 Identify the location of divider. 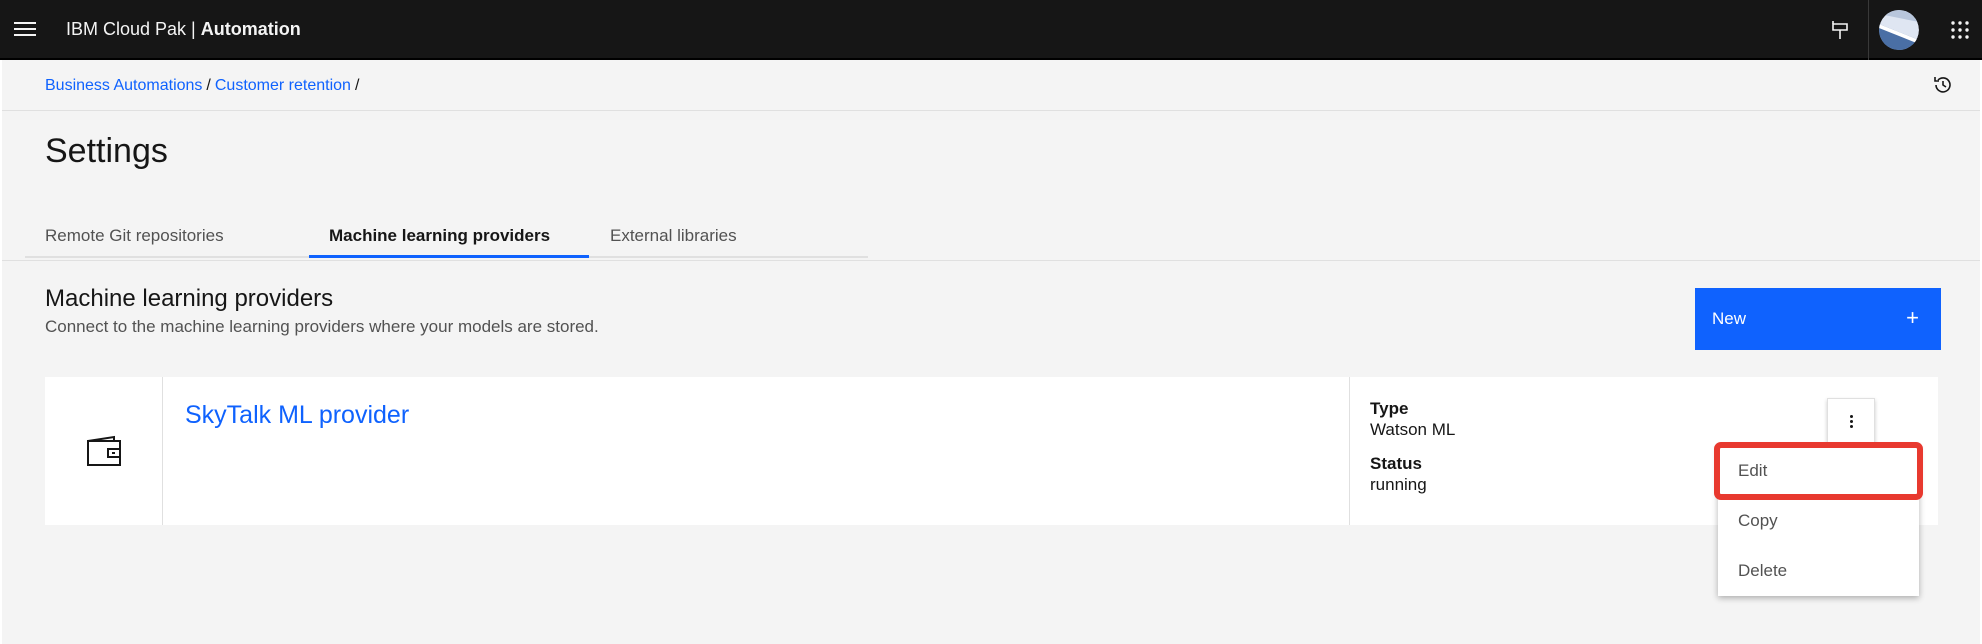
(991, 260).